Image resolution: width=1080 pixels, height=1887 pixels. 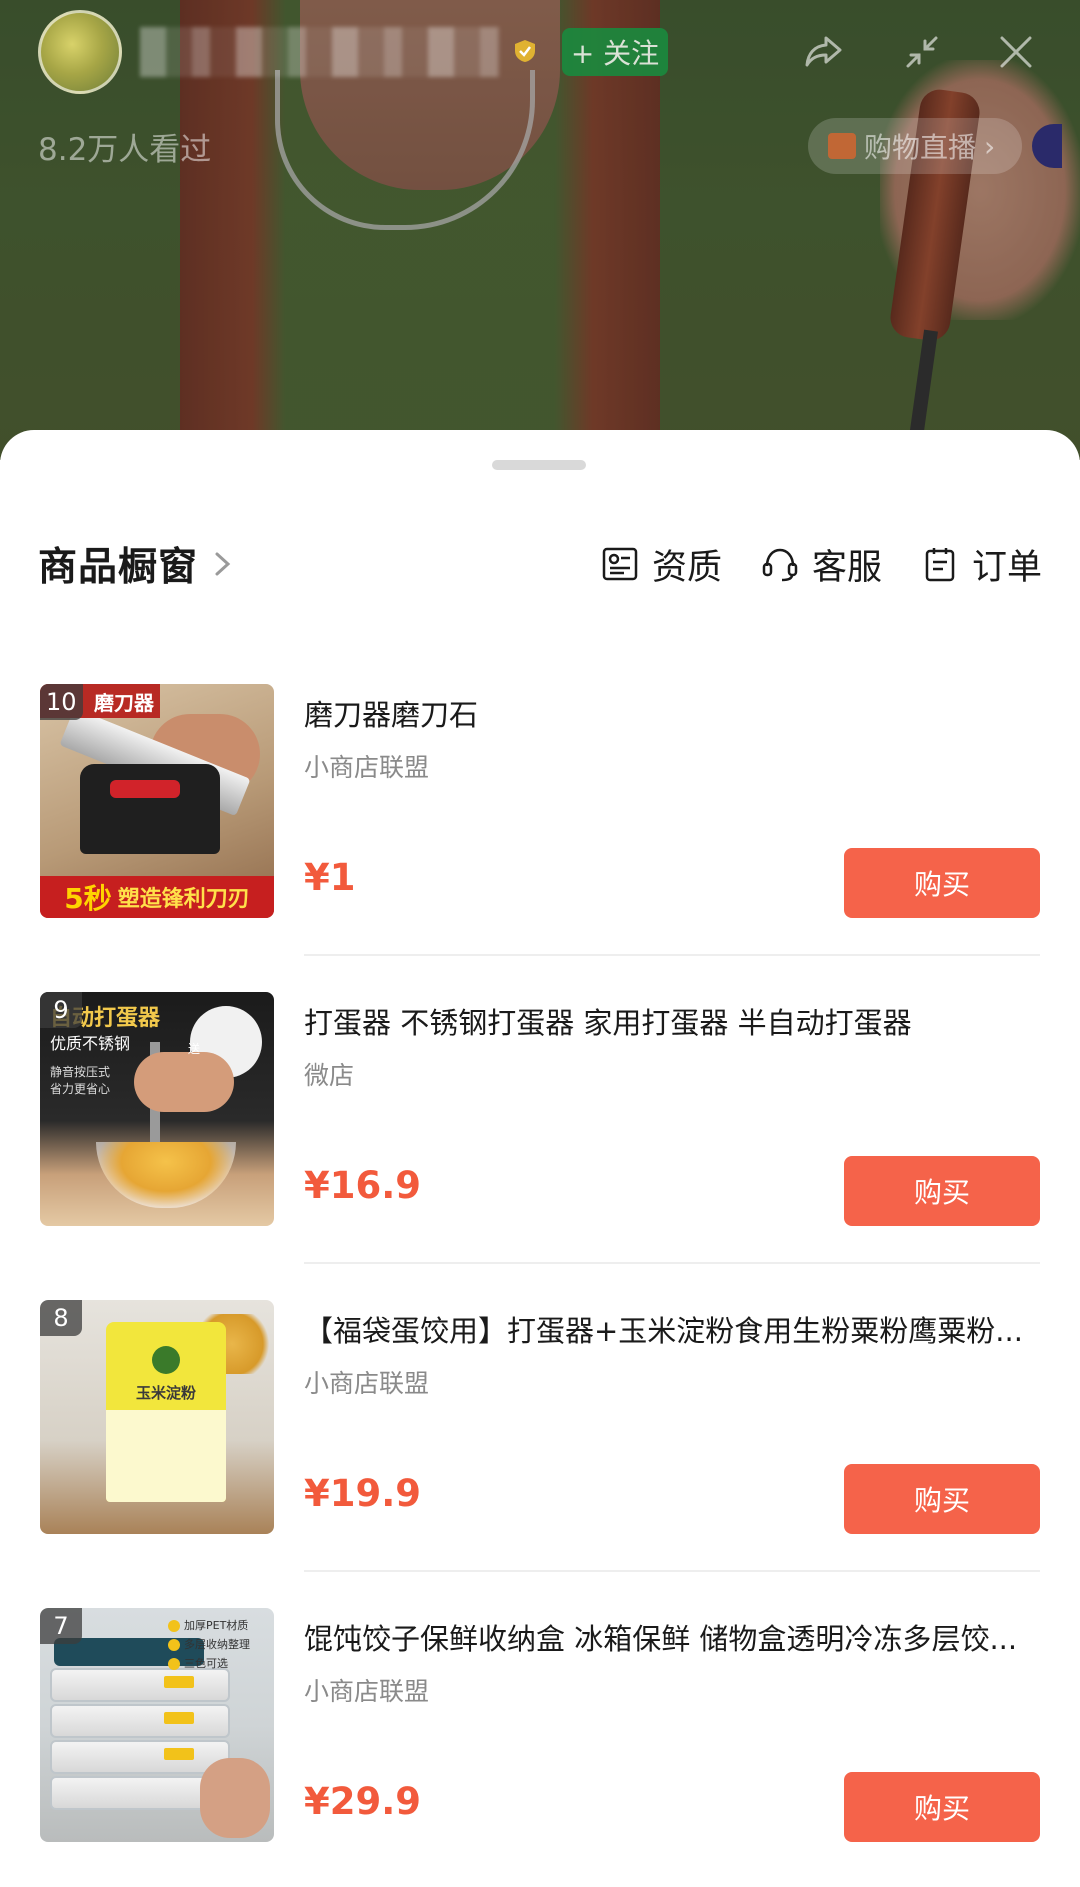 What do you see at coordinates (1006, 567) in the screenshot?
I see `orders-label: 订单` at bounding box center [1006, 567].